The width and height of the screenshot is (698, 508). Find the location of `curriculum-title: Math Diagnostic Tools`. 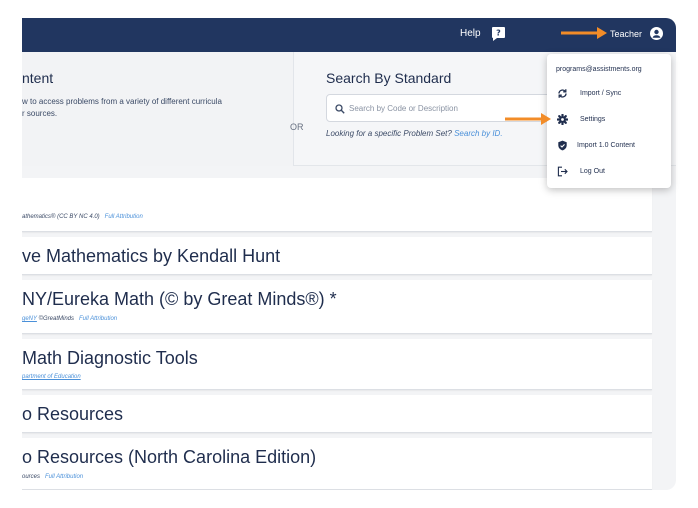

curriculum-title: Math Diagnostic Tools is located at coordinates (110, 358).